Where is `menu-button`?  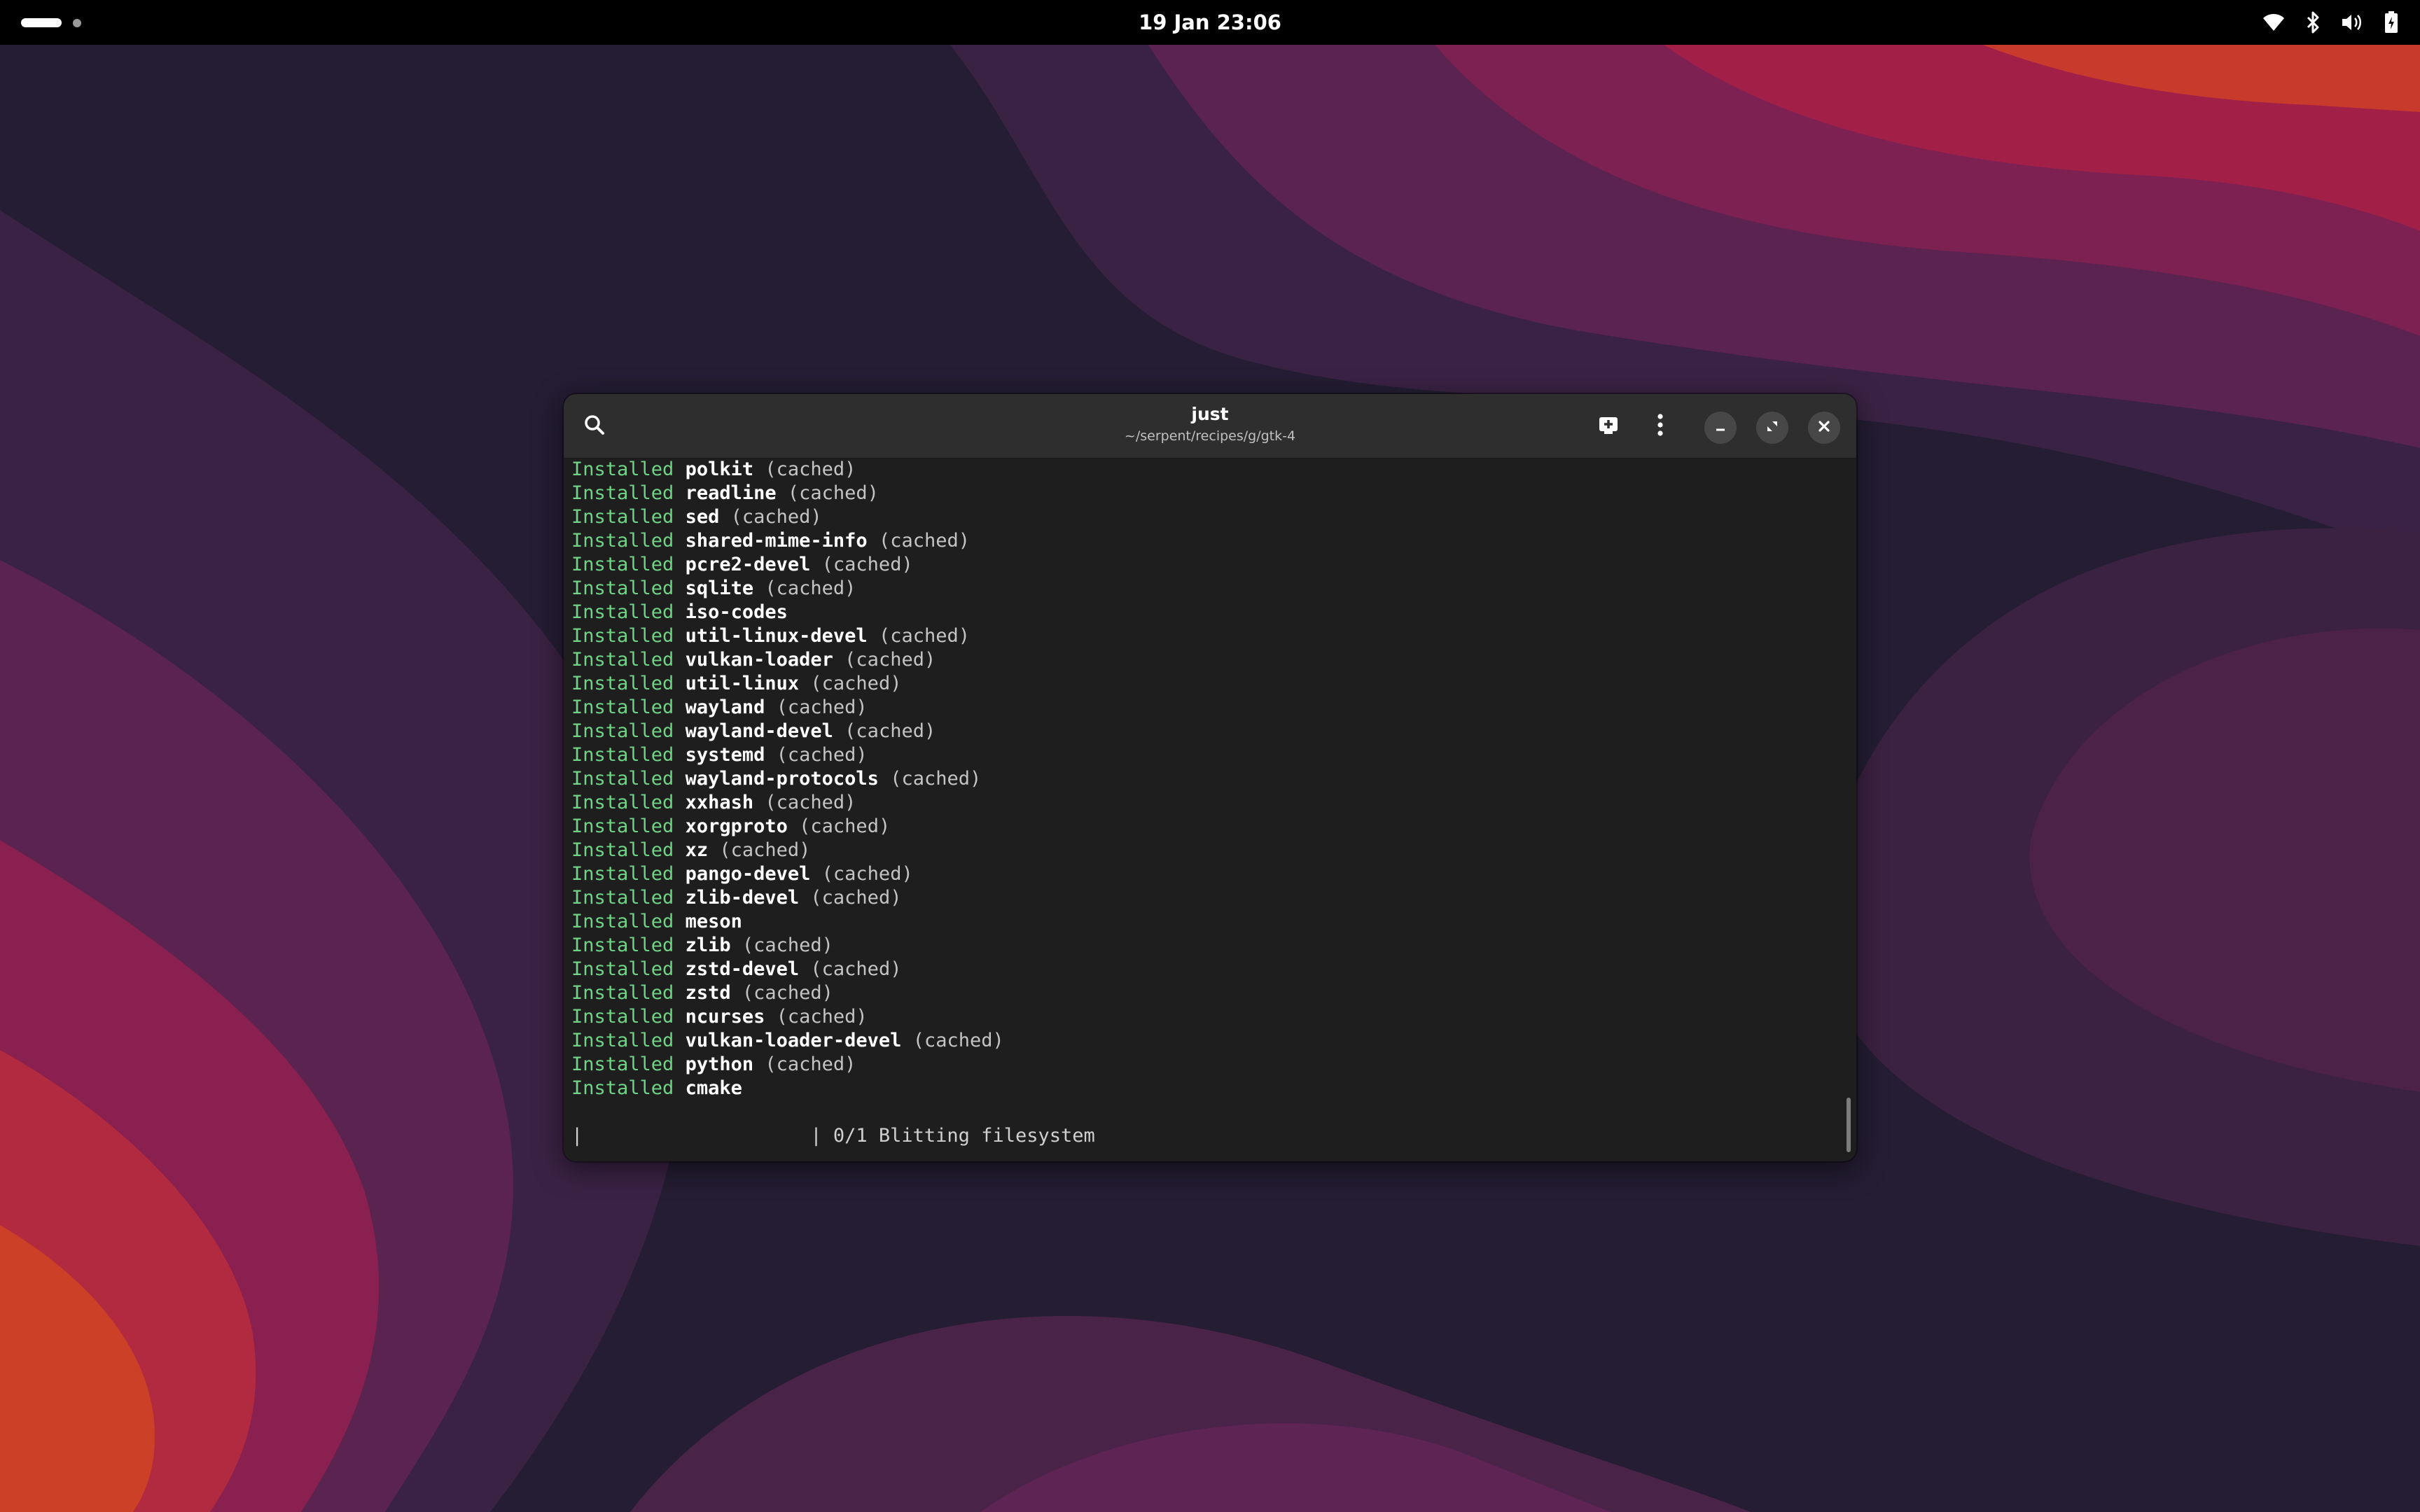 menu-button is located at coordinates (1660, 426).